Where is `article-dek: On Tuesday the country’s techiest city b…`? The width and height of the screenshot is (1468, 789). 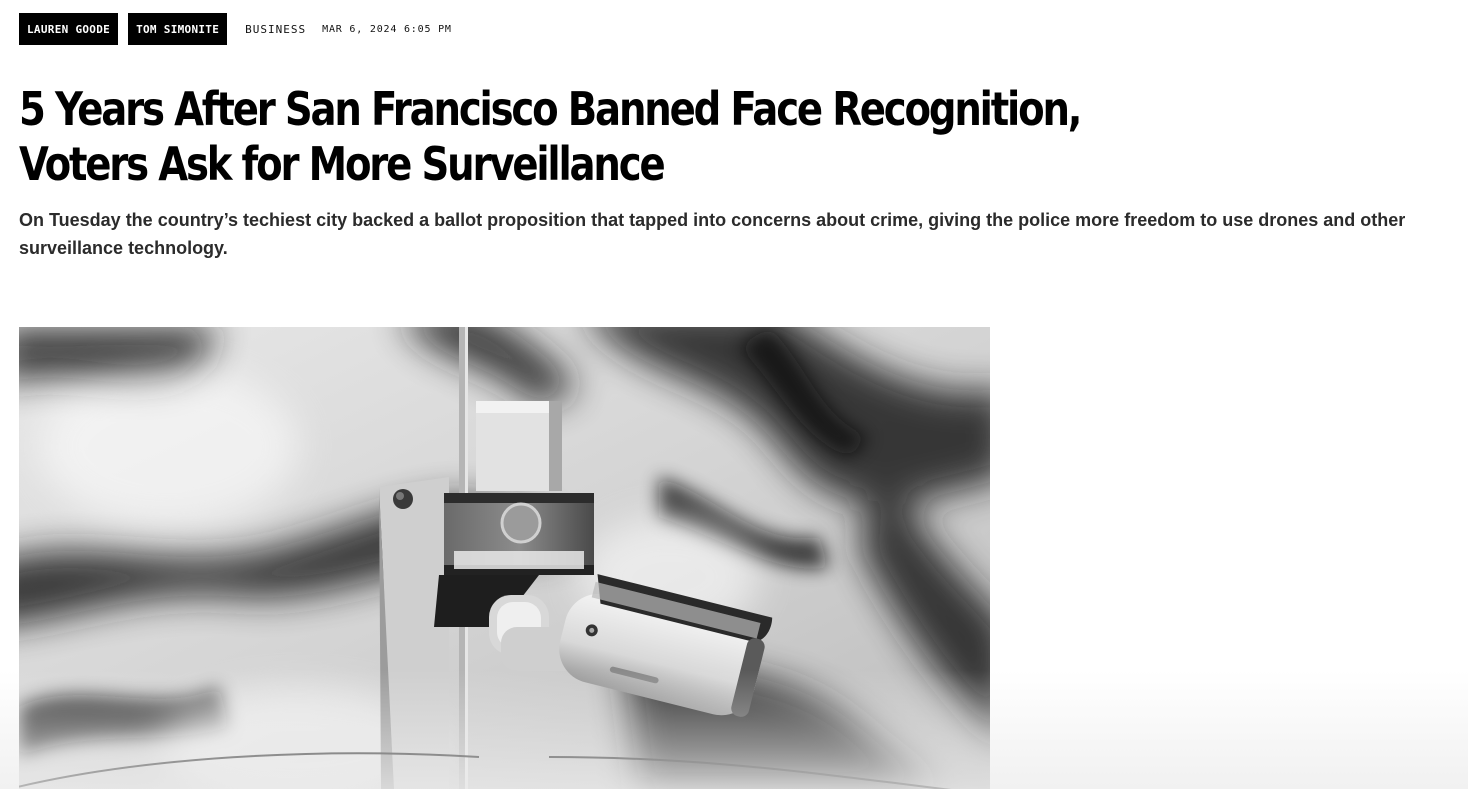
article-dek: On Tuesday the country’s techiest city b… is located at coordinates (712, 234).